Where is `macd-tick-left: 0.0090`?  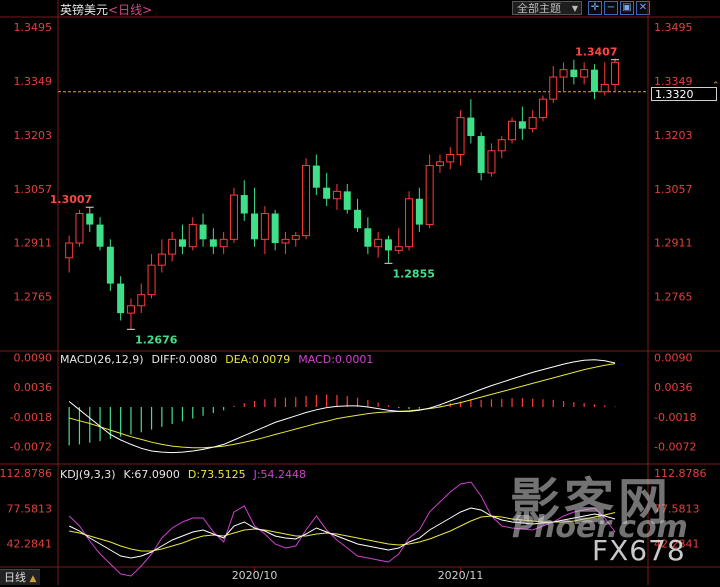
macd-tick-left: 0.0090 is located at coordinates (33, 358).